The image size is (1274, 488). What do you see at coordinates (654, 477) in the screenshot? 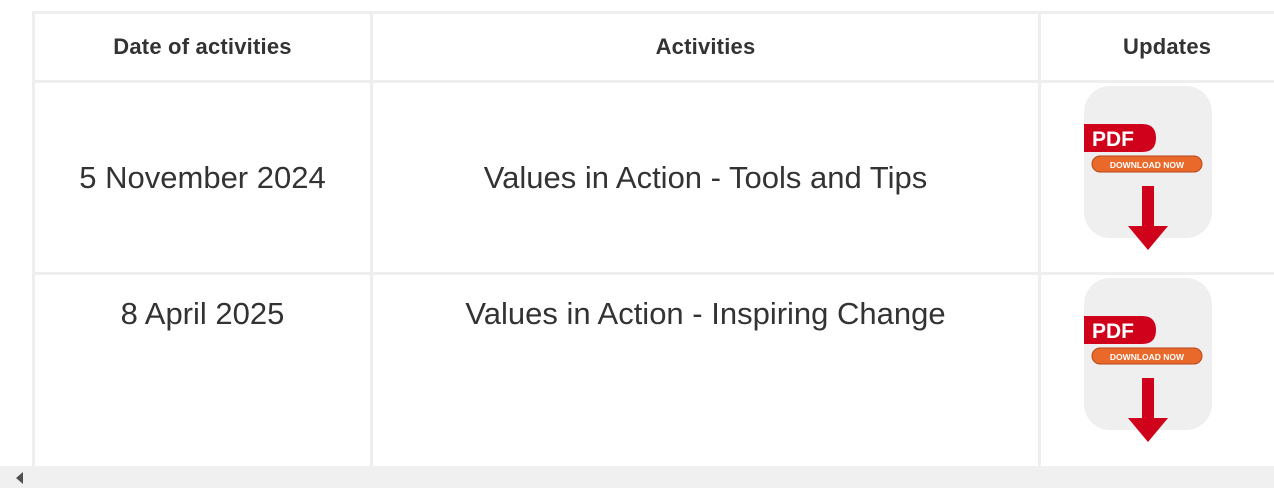
I see `scrollbar-track` at bounding box center [654, 477].